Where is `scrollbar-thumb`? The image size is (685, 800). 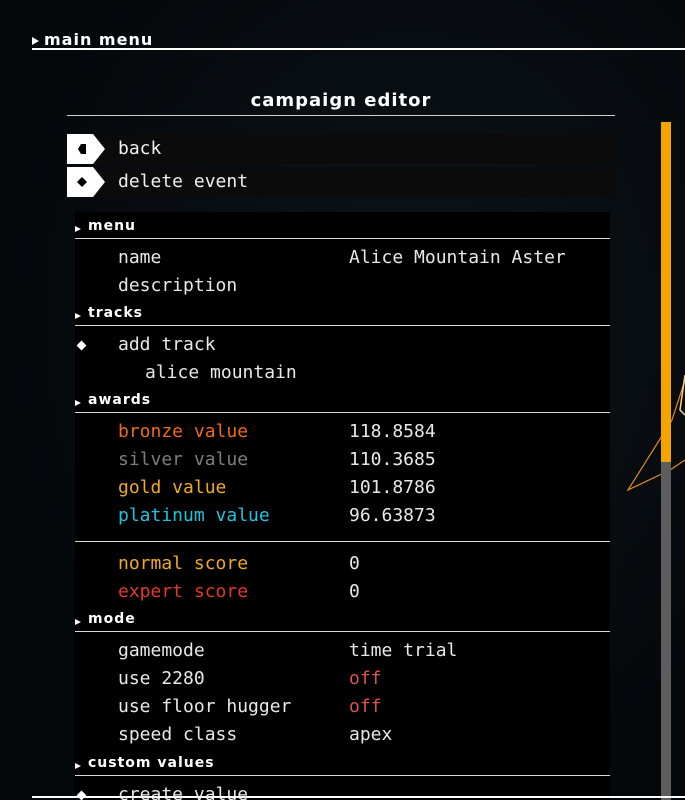
scrollbar-thumb is located at coordinates (666, 292).